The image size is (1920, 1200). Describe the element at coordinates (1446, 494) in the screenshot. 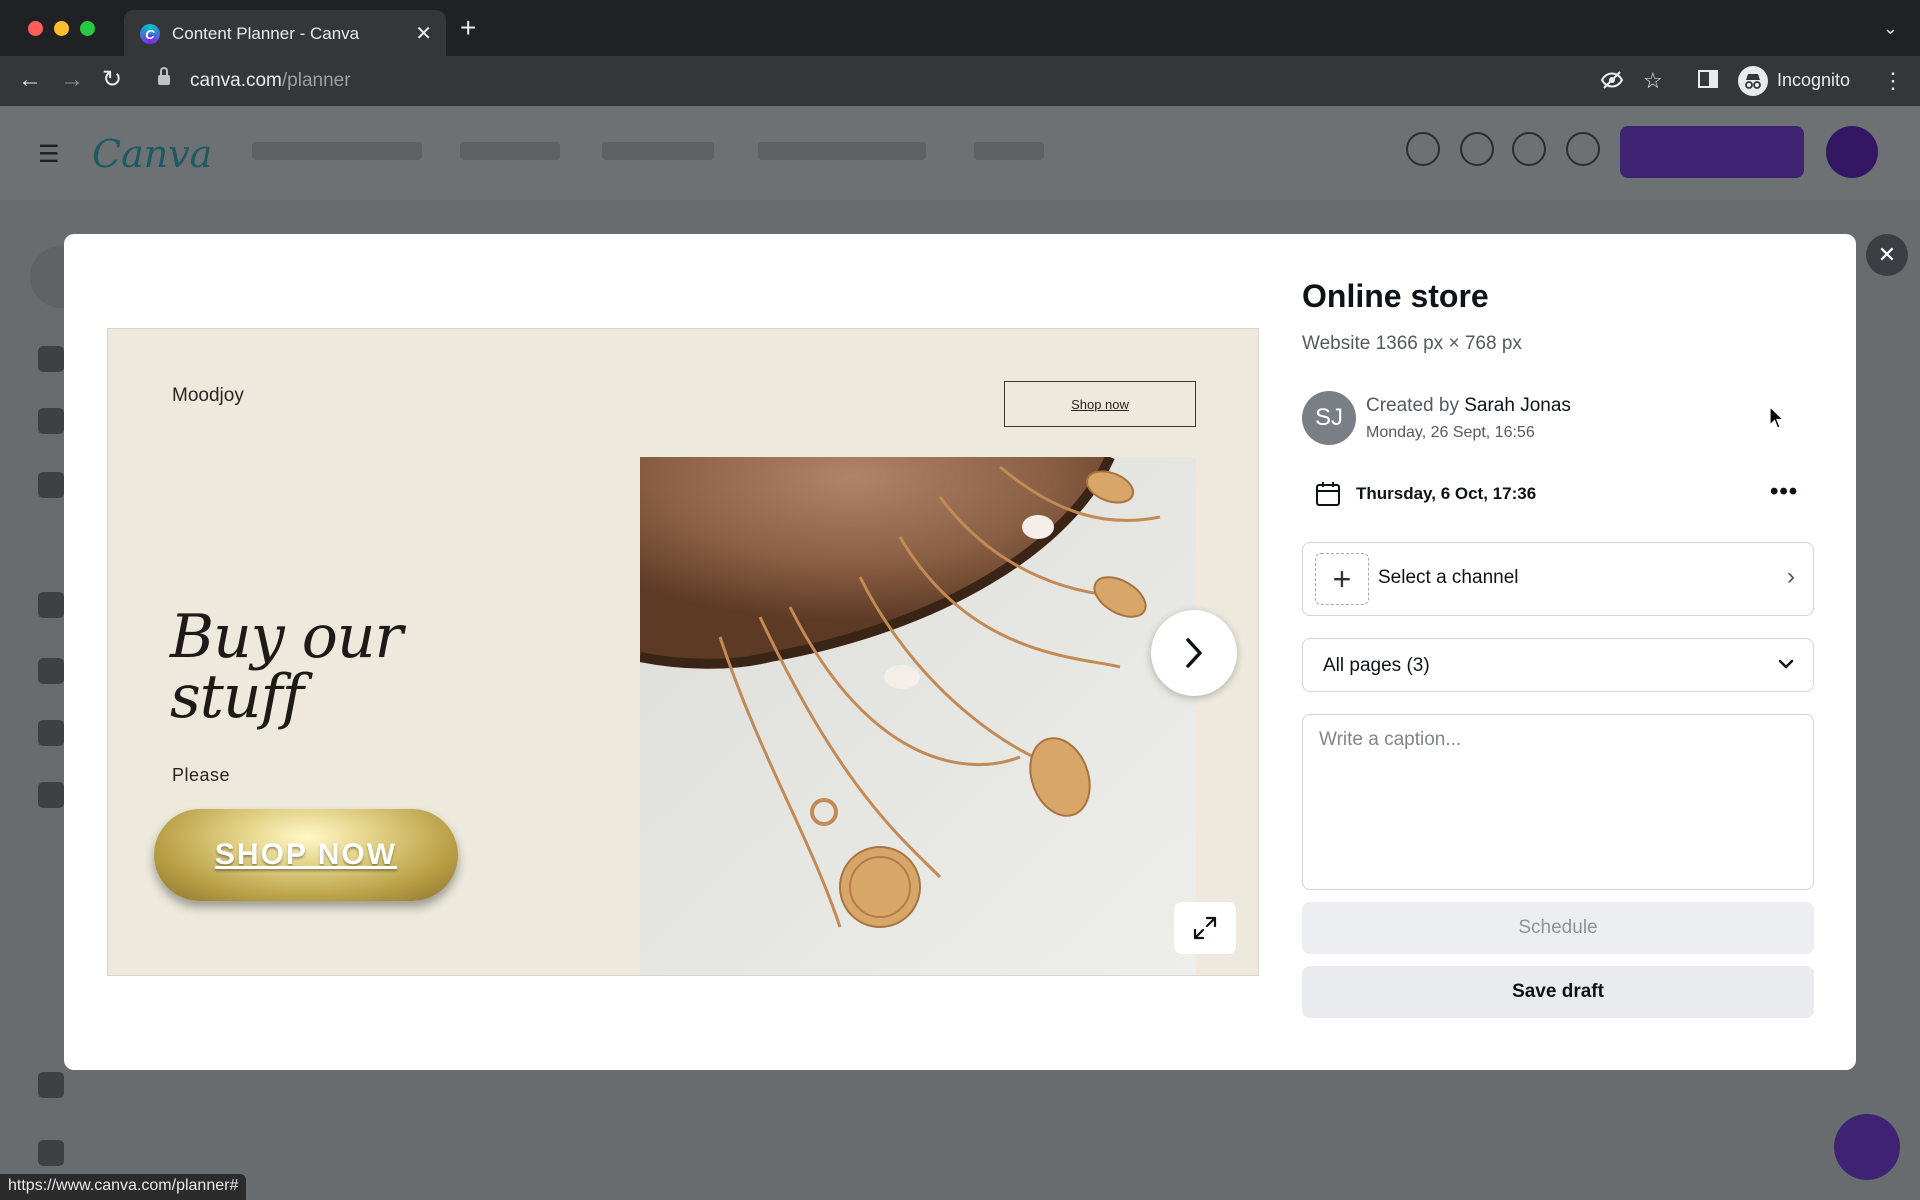

I see `scheduled-date: Thursday, 6 Oct, 17:36` at that location.